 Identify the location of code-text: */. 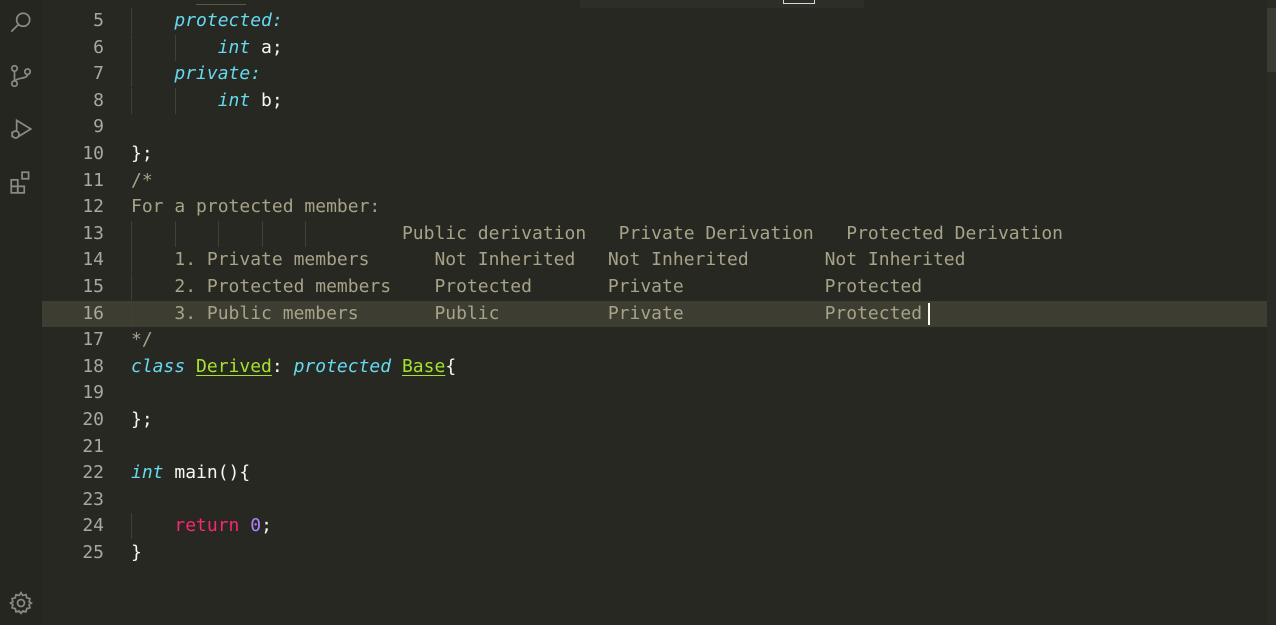
(142, 340).